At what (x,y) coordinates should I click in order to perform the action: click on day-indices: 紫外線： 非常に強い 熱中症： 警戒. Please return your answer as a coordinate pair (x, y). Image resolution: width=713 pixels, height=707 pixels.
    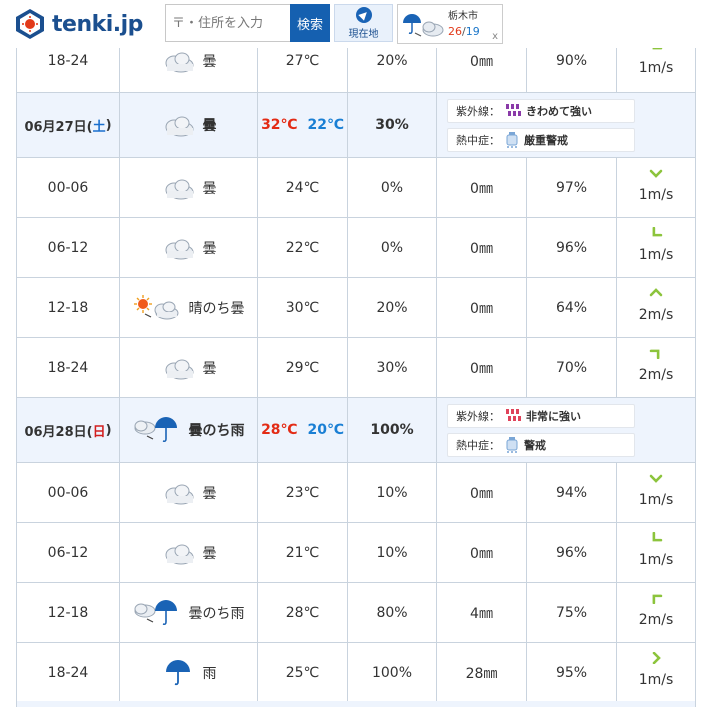
    Looking at the image, I should click on (566, 430).